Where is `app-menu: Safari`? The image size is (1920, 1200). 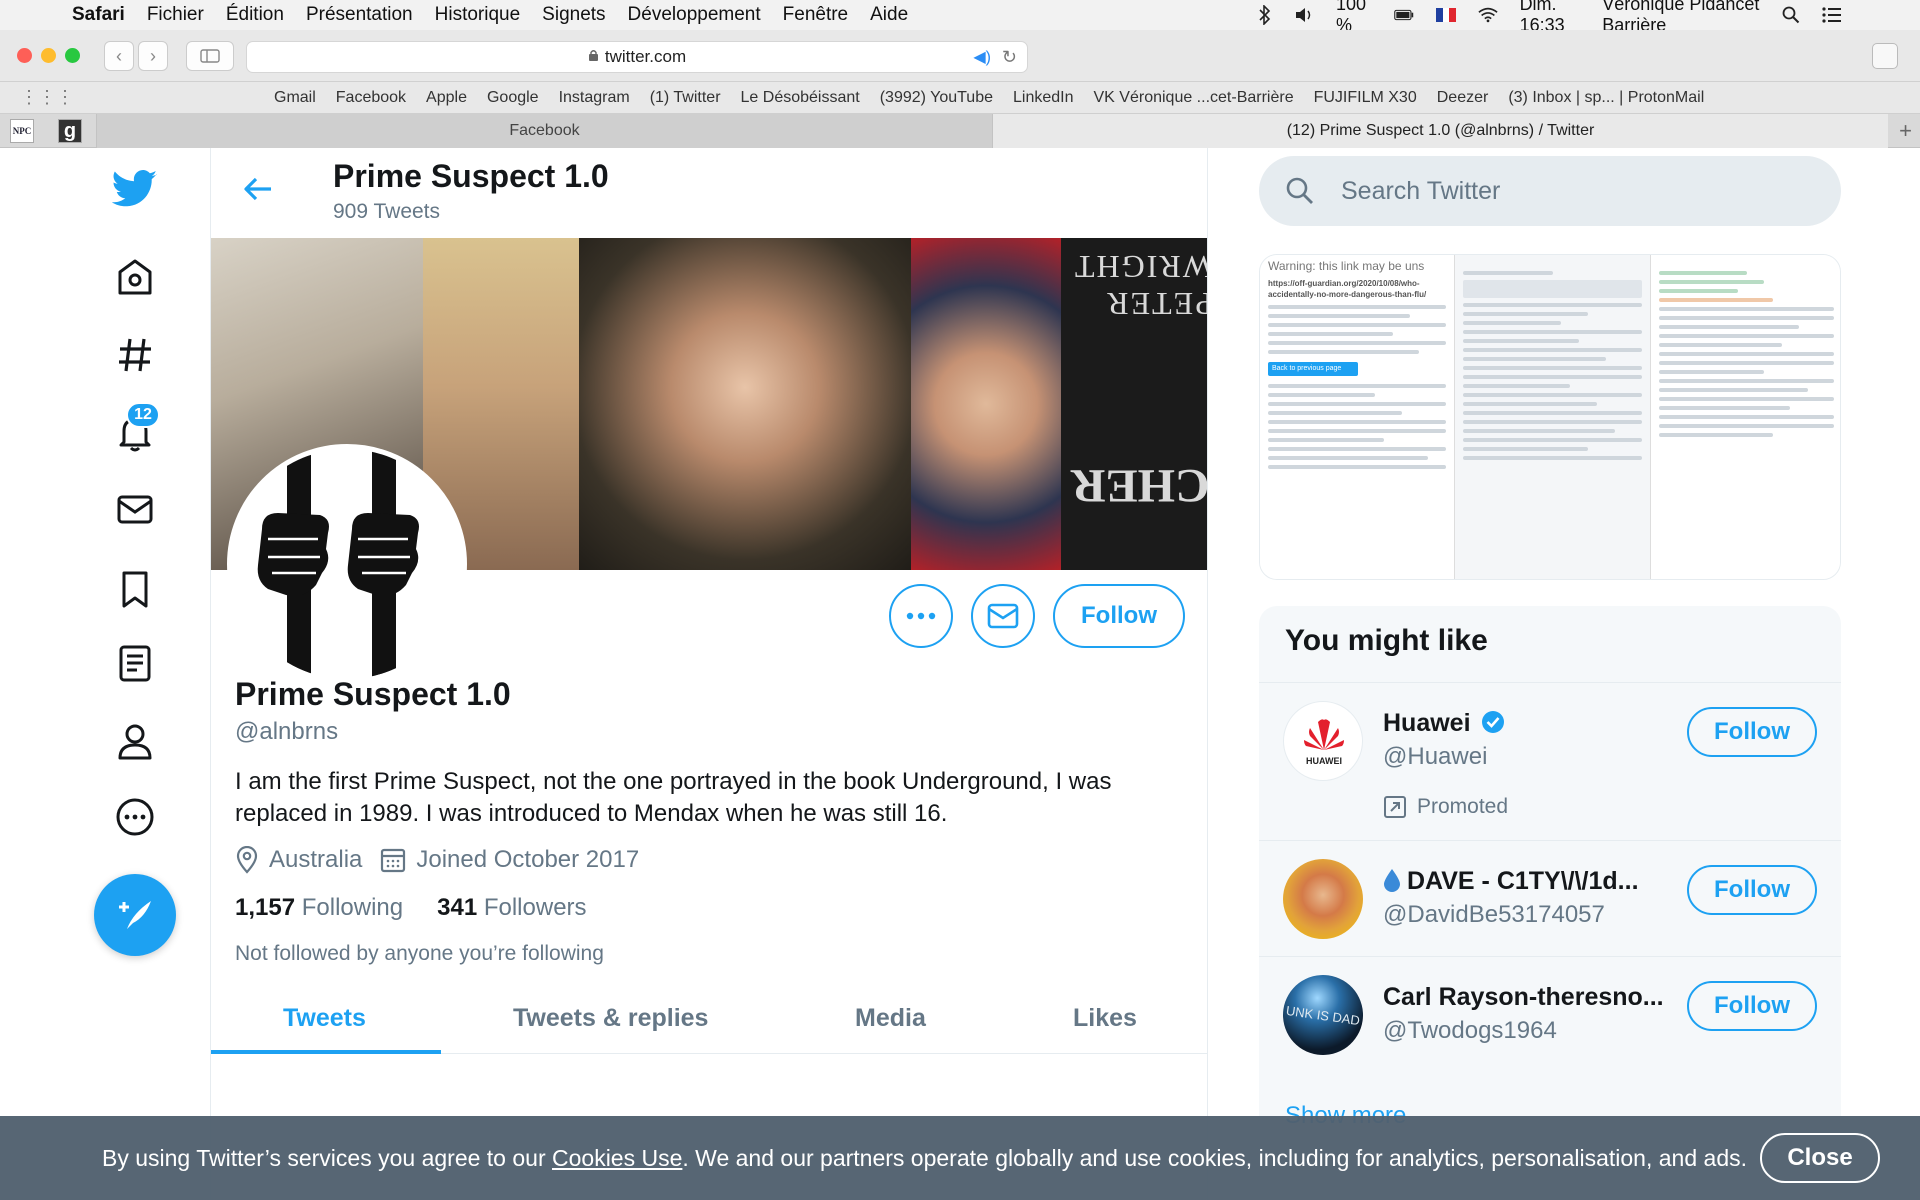 app-menu: Safari is located at coordinates (98, 15).